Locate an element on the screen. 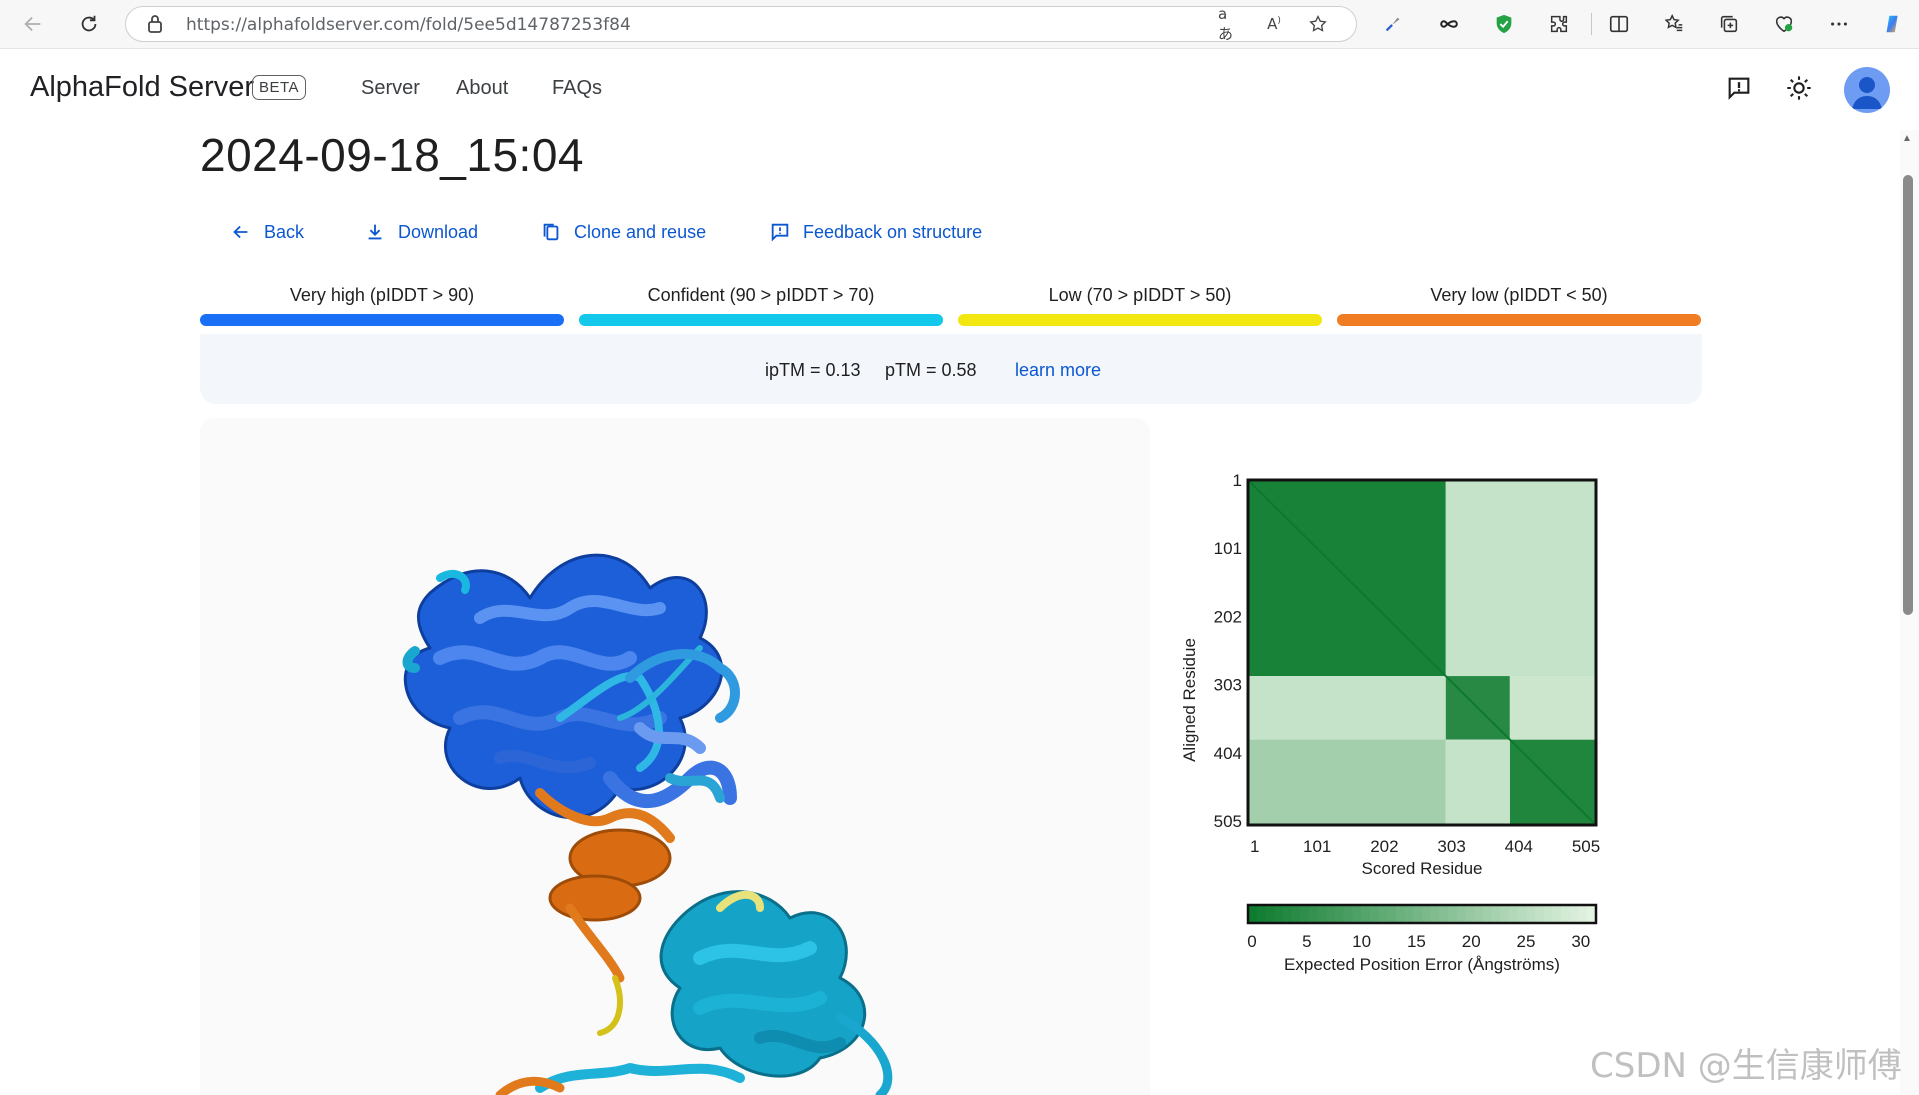  back-button: Back is located at coordinates (267, 232).